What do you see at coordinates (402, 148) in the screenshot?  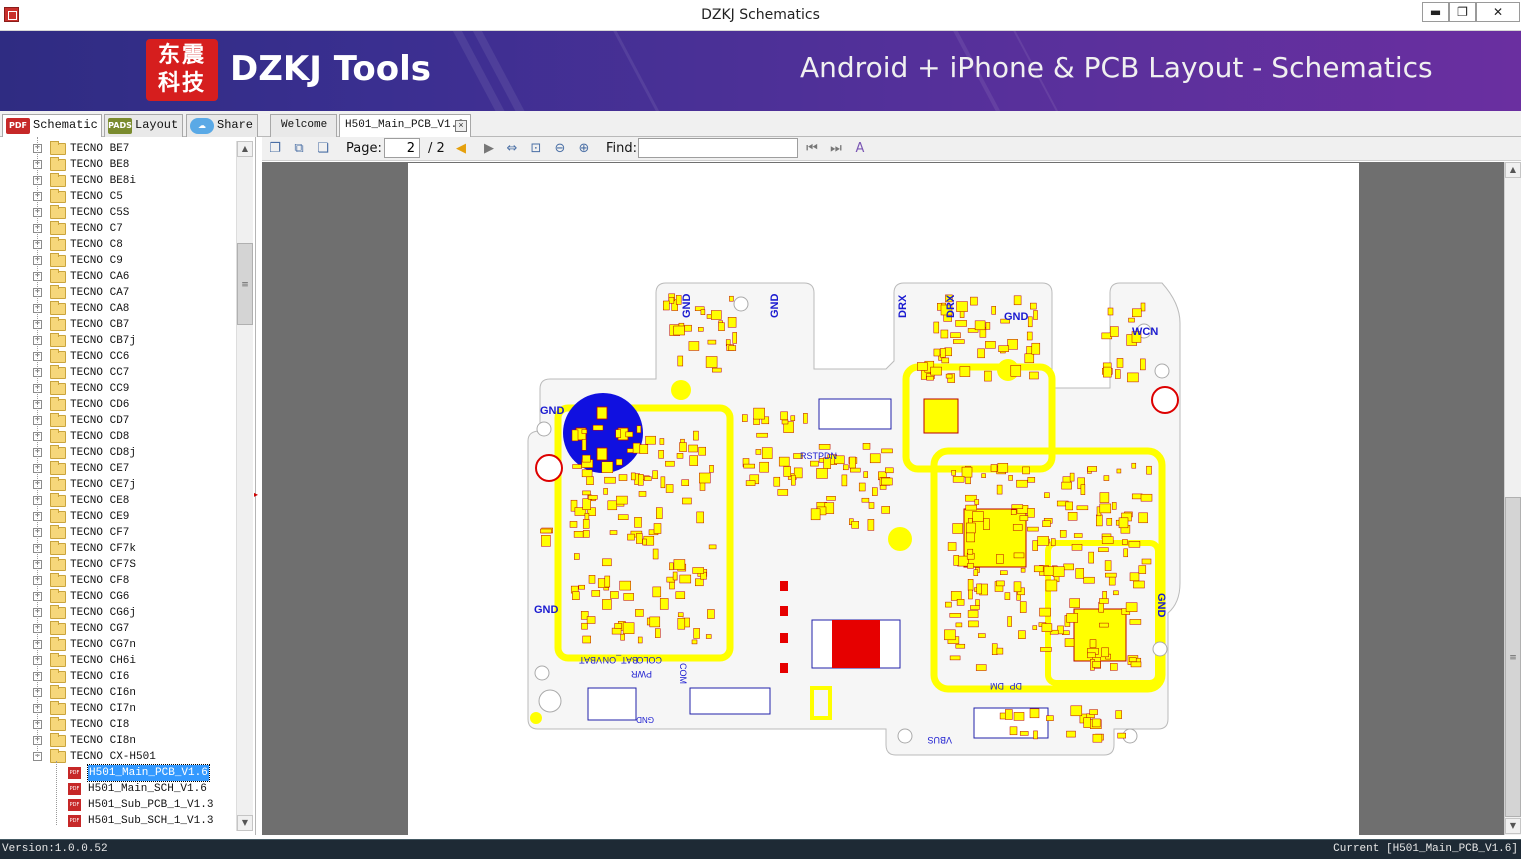 I see `page-number-input` at bounding box center [402, 148].